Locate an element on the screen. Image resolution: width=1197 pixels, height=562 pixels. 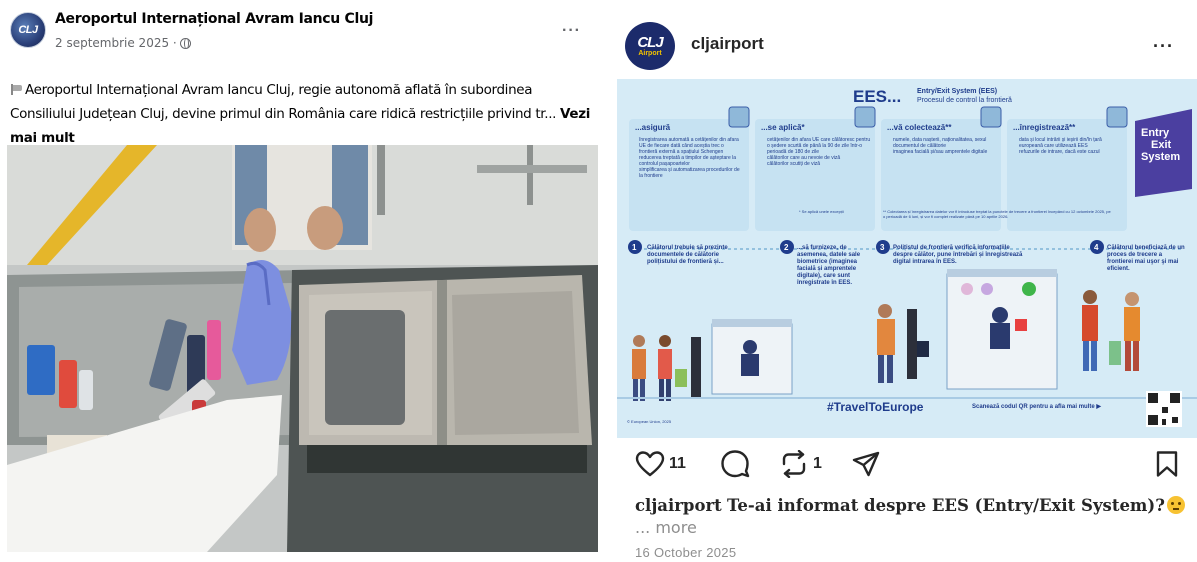
badge-entry: Entry is located at coordinates (1155, 133).